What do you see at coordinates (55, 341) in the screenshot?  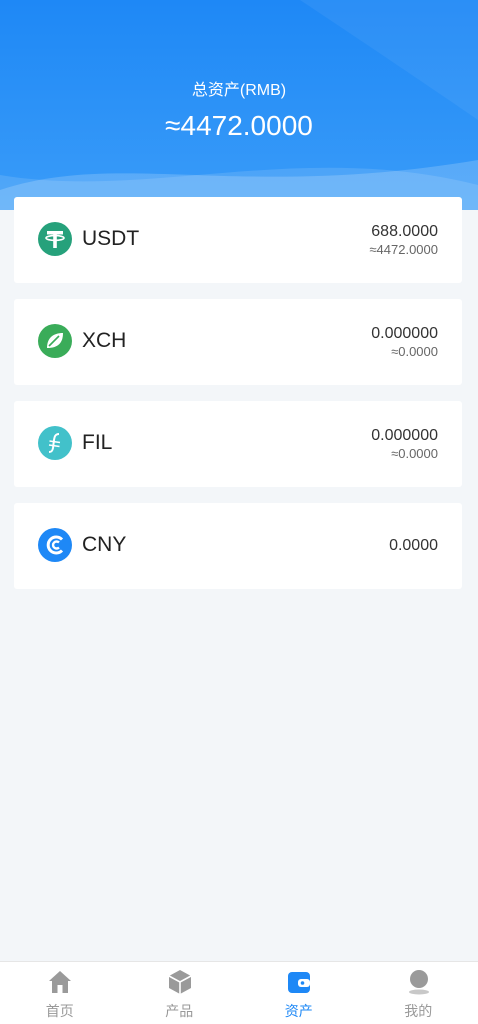 I see `leaf-icon` at bounding box center [55, 341].